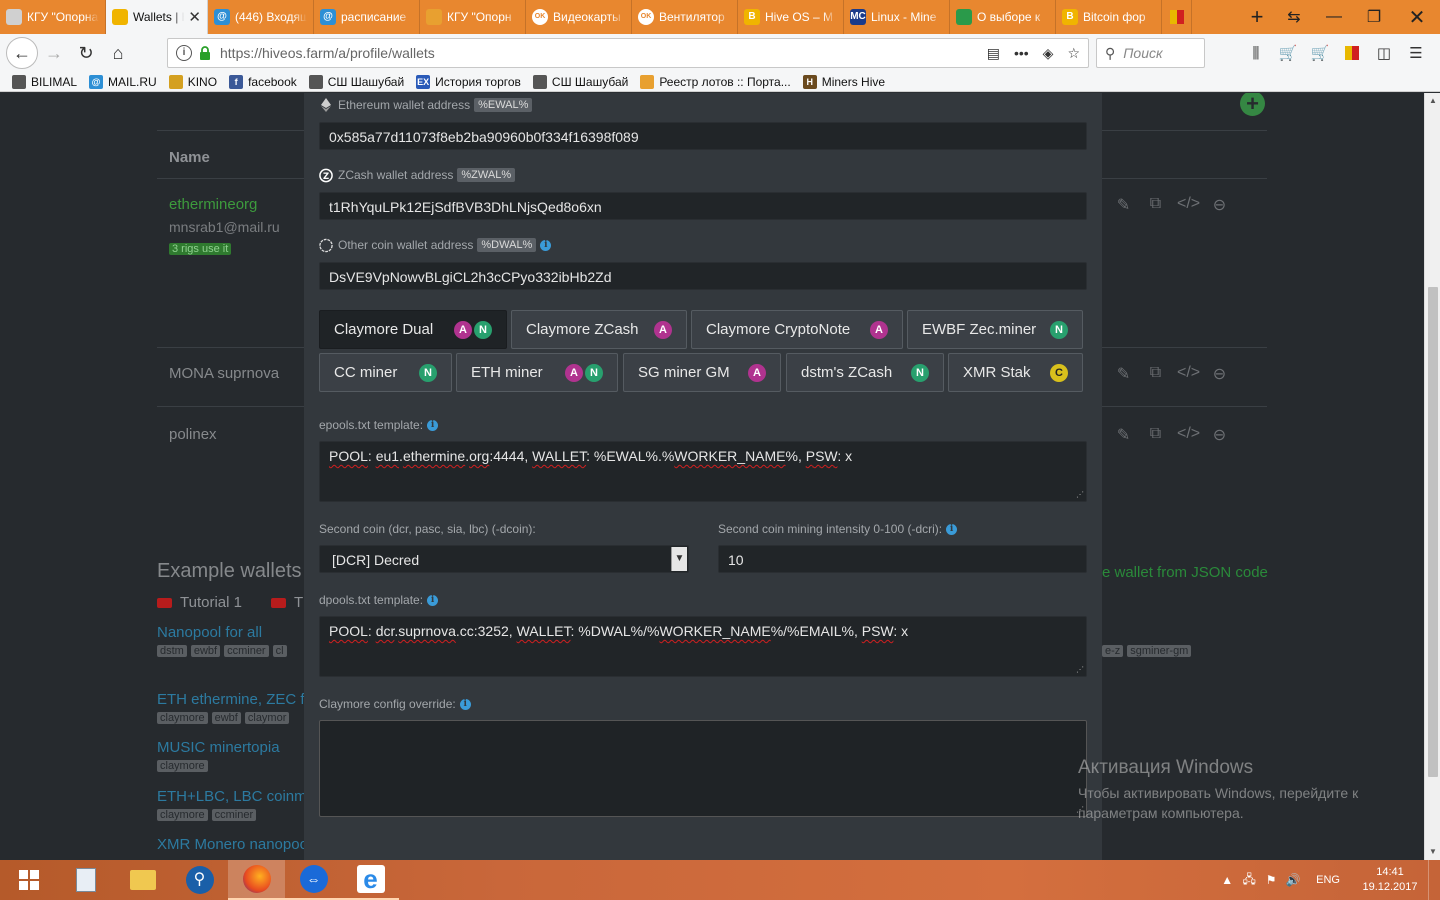 The width and height of the screenshot is (1440, 900). What do you see at coordinates (367, 17) in the screenshot?
I see `tab: @ расписание` at bounding box center [367, 17].